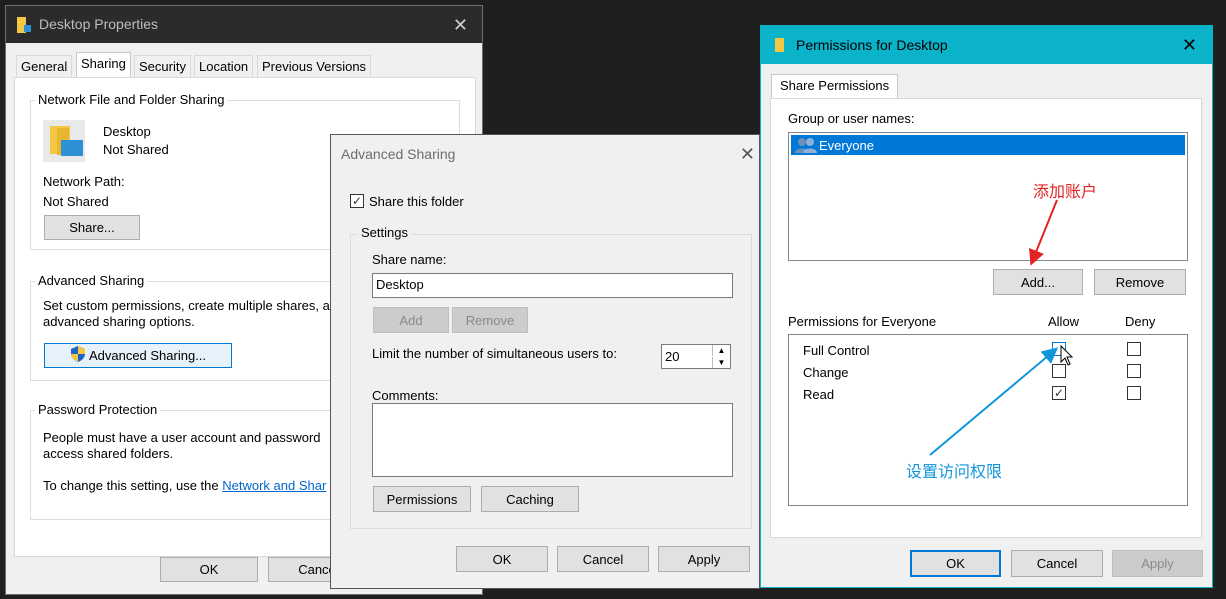 Image resolution: width=1226 pixels, height=599 pixels. What do you see at coordinates (1001, 327) in the screenshot?
I see `annotation-arrows` at bounding box center [1001, 327].